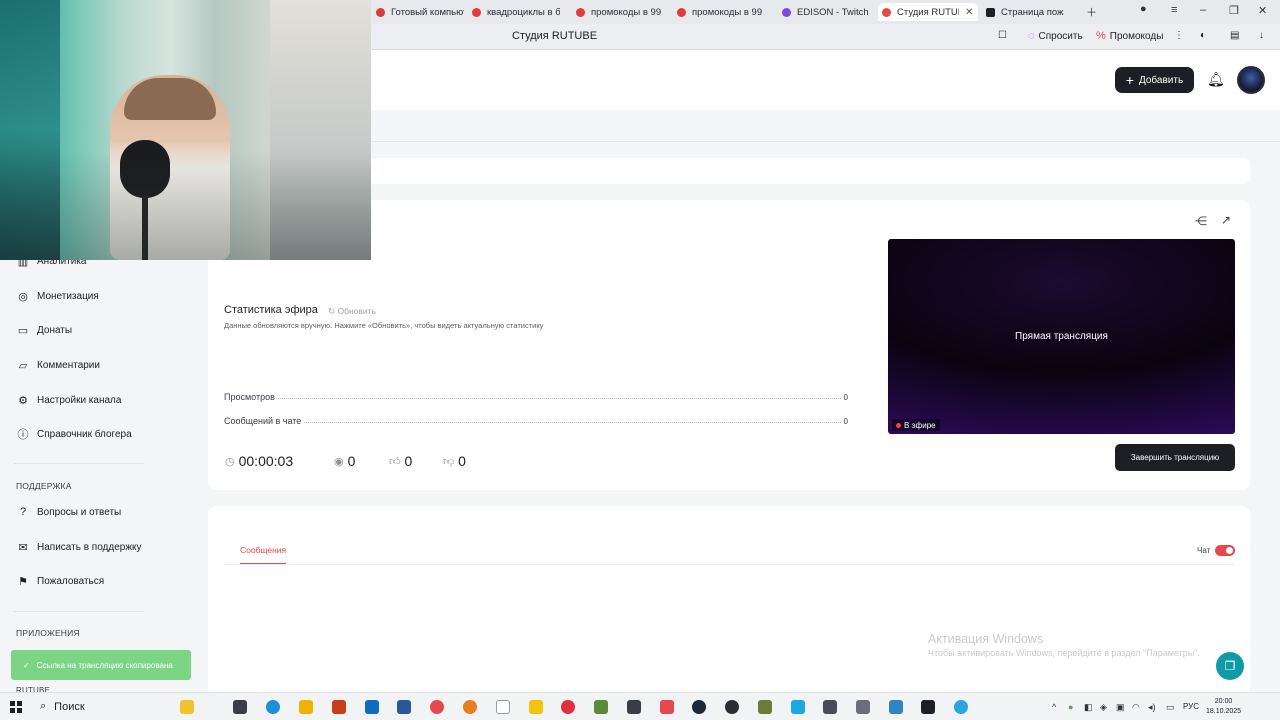 The height and width of the screenshot is (720, 1280). Describe the element at coordinates (187, 707) in the screenshot. I see `widgets-icon` at that location.